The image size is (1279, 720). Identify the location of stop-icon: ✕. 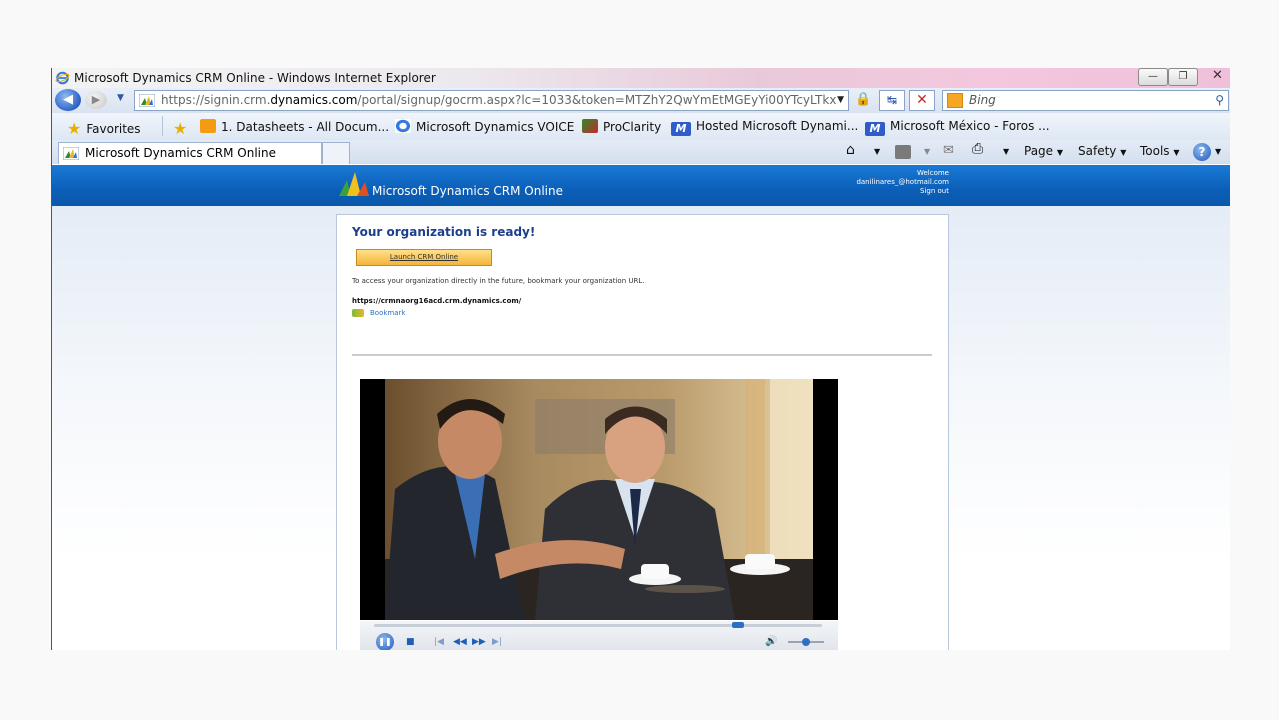
(922, 100).